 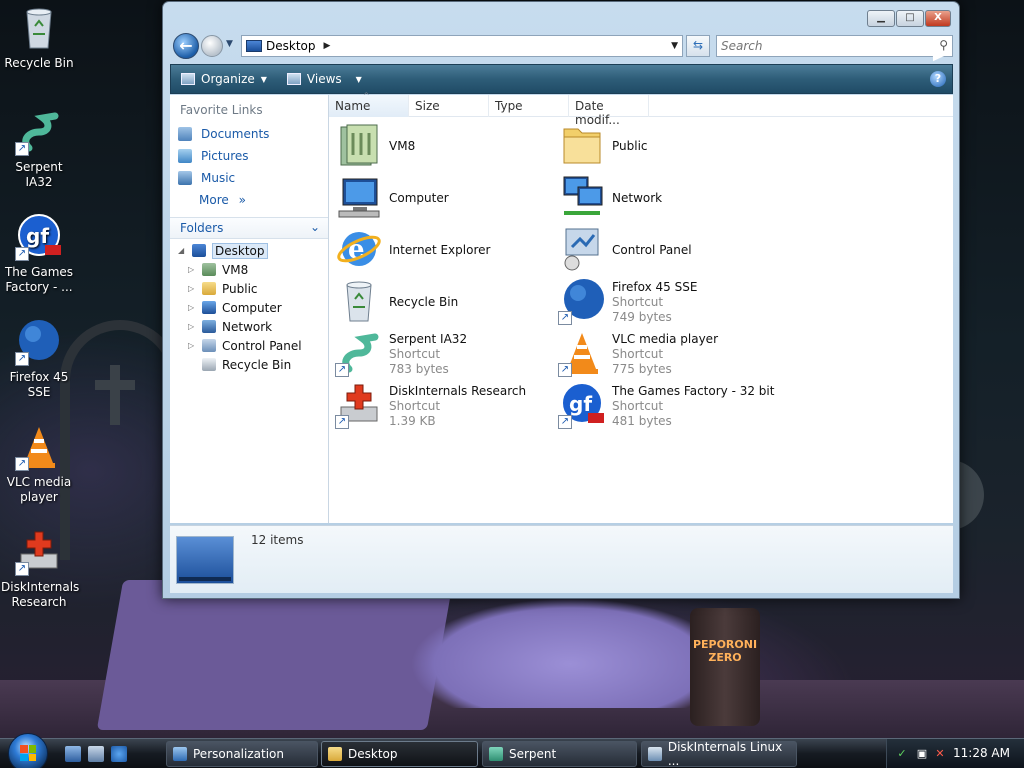 What do you see at coordinates (249, 288) in the screenshot?
I see `tree-item-public: ▷ Public` at bounding box center [249, 288].